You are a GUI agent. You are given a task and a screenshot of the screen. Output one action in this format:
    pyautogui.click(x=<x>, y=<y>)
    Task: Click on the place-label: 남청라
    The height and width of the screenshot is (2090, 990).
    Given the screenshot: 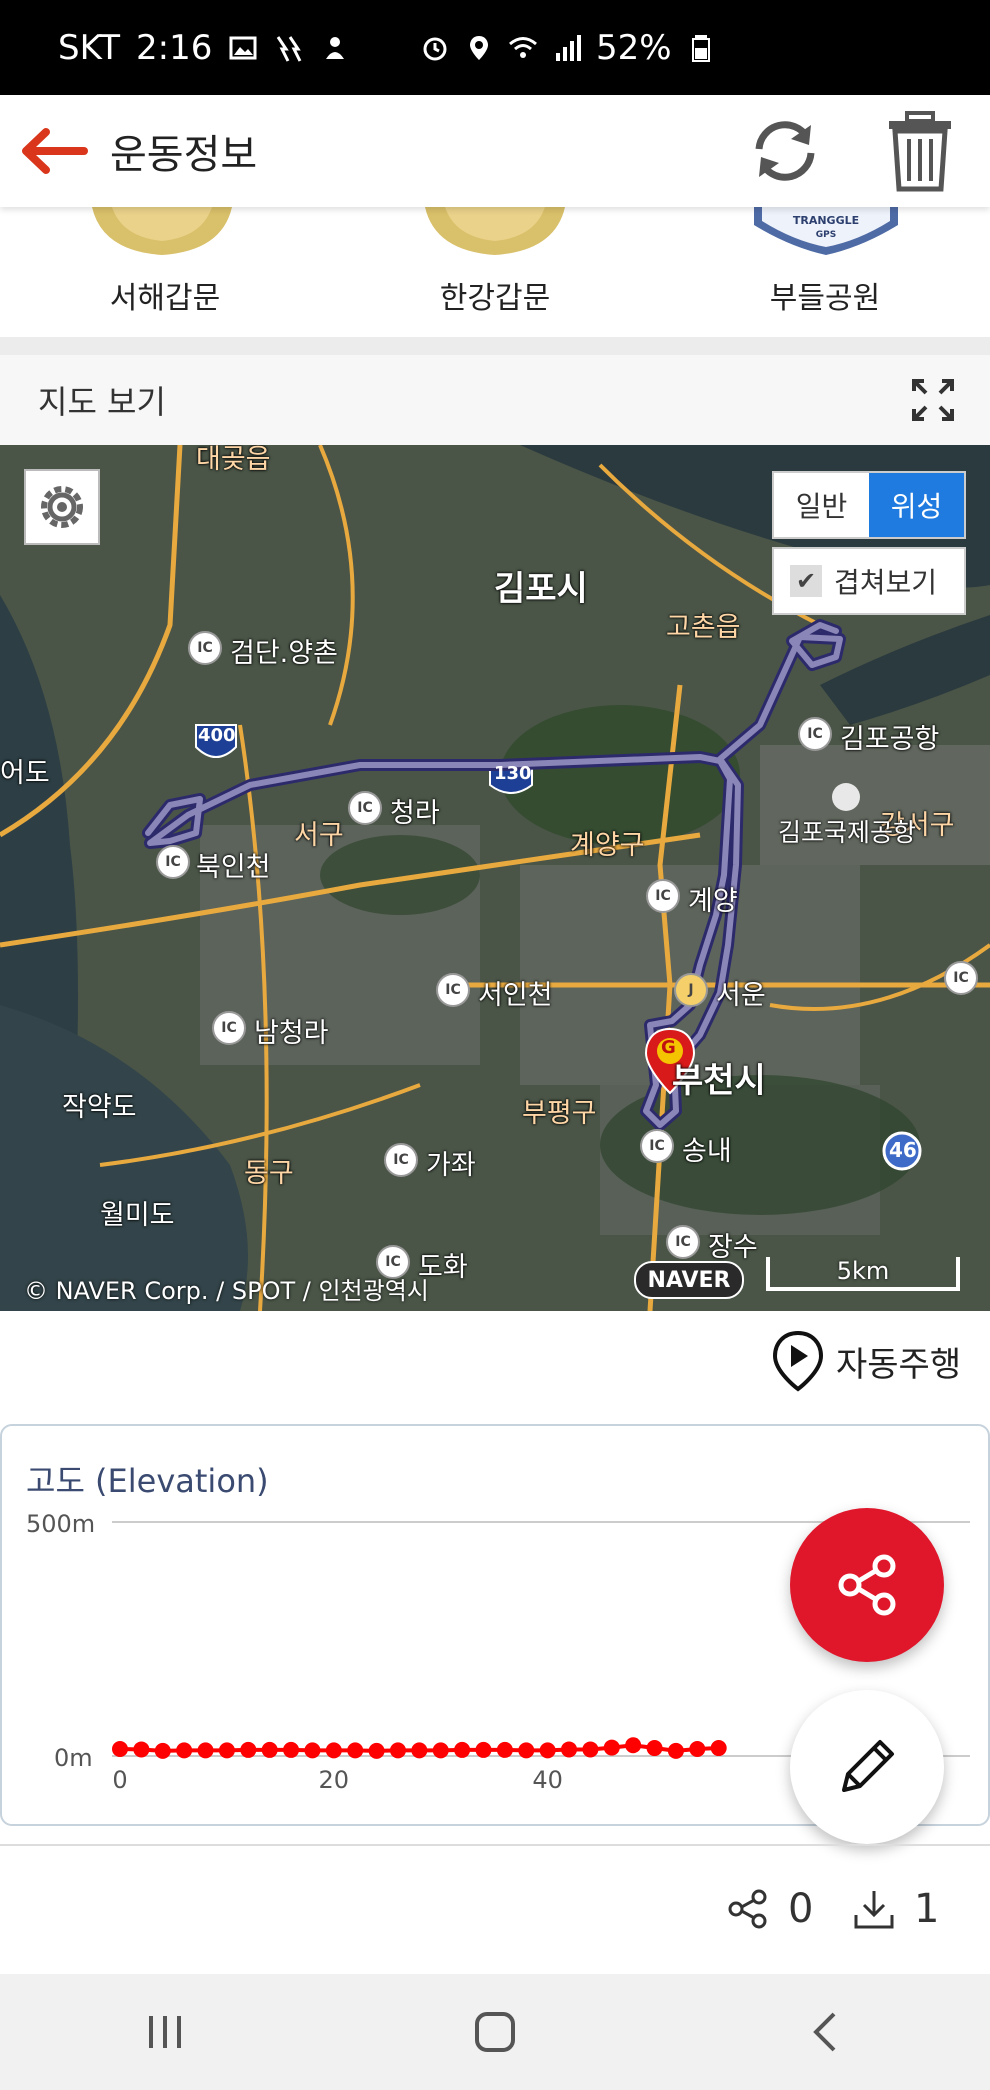 What is the action you would take?
    pyautogui.click(x=291, y=1033)
    